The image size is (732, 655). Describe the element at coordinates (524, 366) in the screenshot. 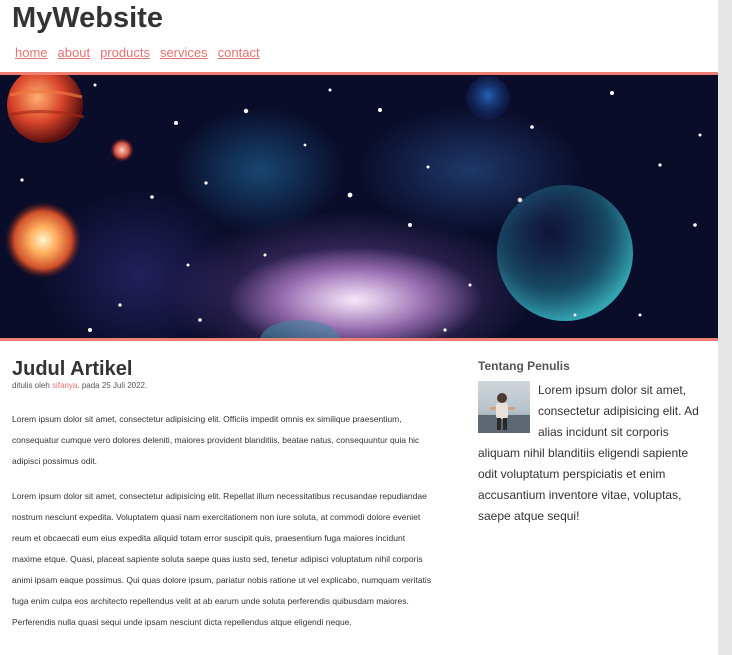

I see `sidebar-heading: Tentang Penulis` at that location.